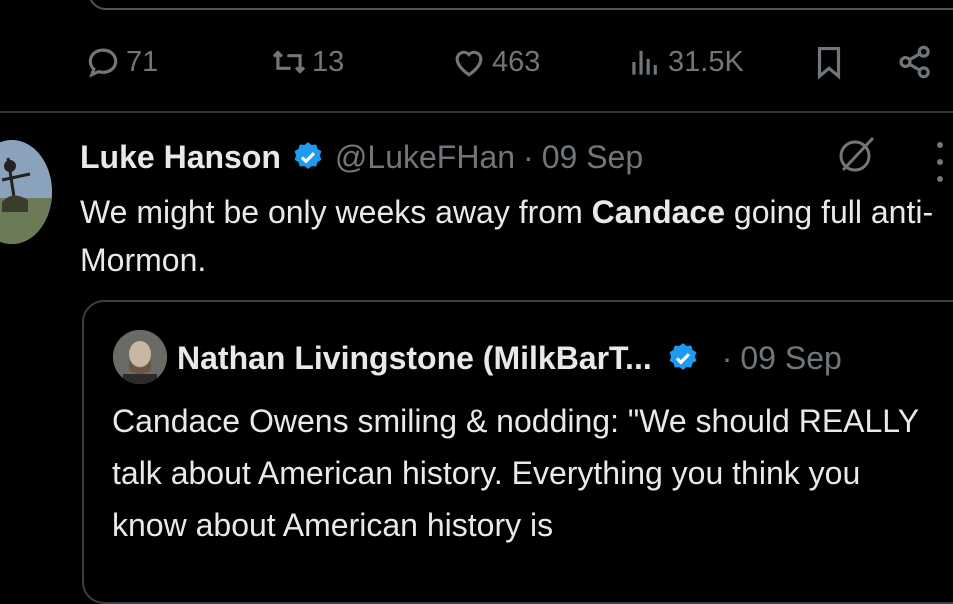 The height and width of the screenshot is (604, 953). What do you see at coordinates (940, 162) in the screenshot?
I see `more-icon` at bounding box center [940, 162].